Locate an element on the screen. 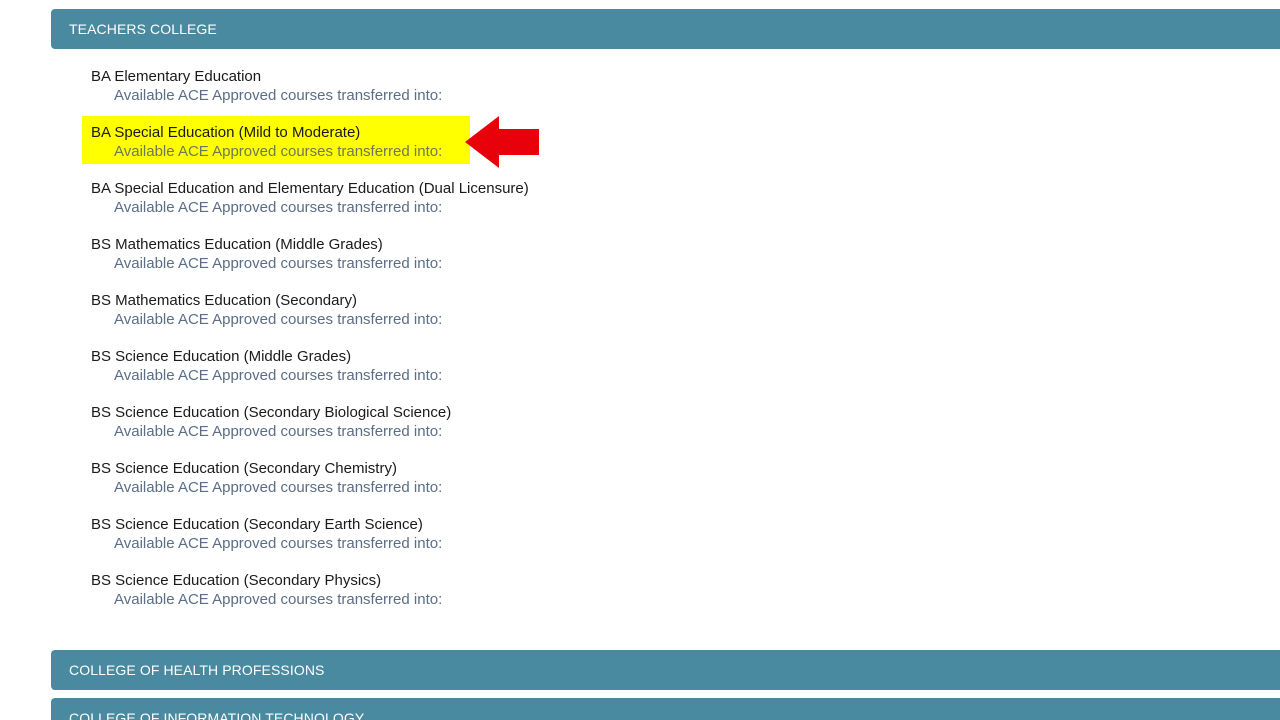 The image size is (1280, 720). program-title: BS Science Education (Middle Grades) is located at coordinates (386, 356).